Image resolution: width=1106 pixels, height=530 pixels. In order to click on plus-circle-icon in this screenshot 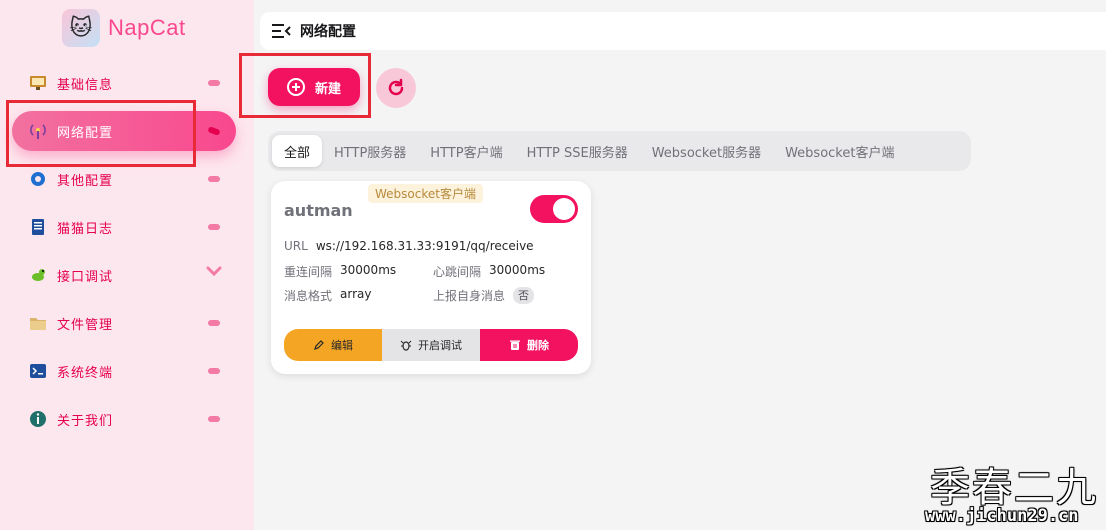, I will do `click(295, 87)`.